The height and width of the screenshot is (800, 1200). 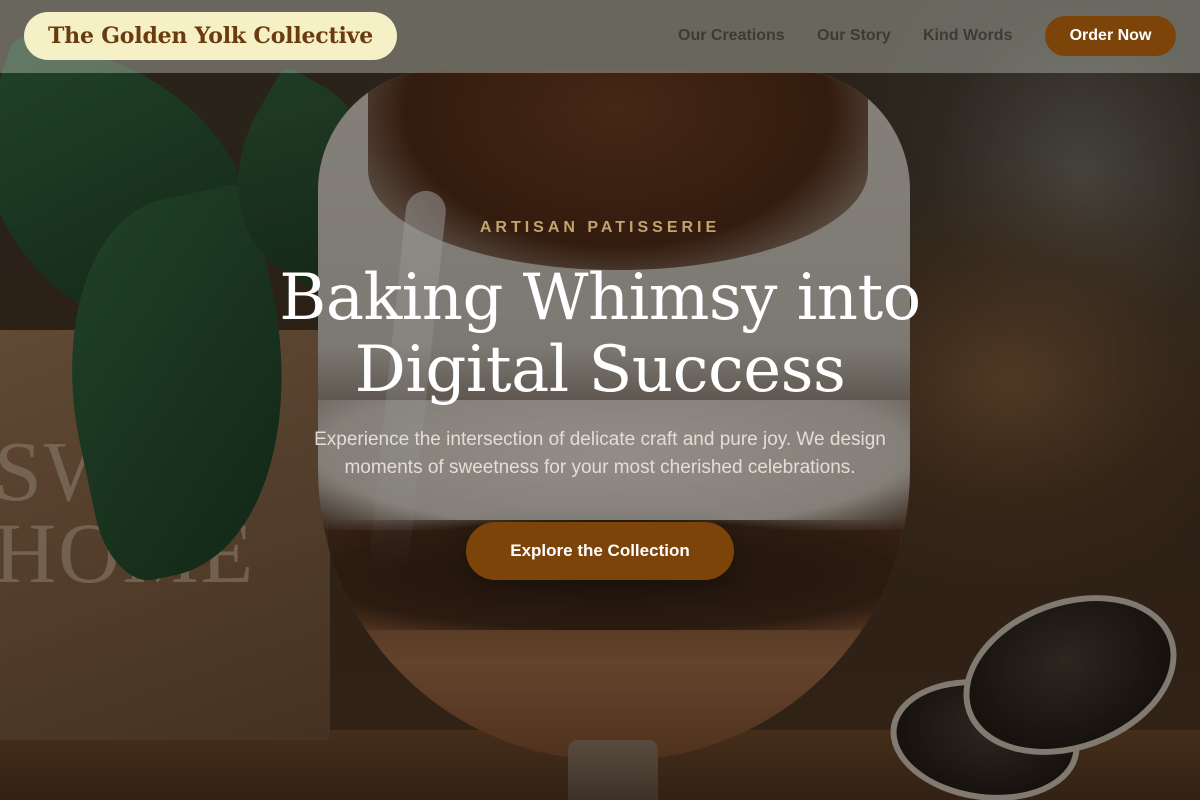 I want to click on explore-collection-button: Explore the Collection, so click(x=600, y=551).